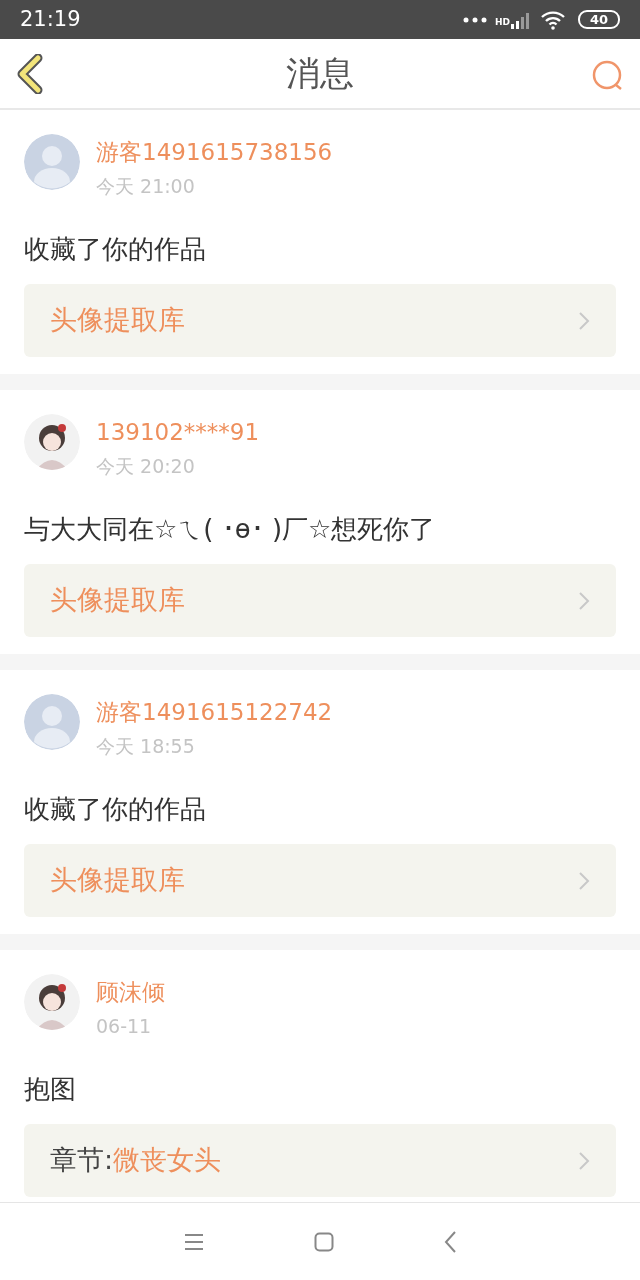  Describe the element at coordinates (520, 19) in the screenshot. I see `signal-icon` at that location.